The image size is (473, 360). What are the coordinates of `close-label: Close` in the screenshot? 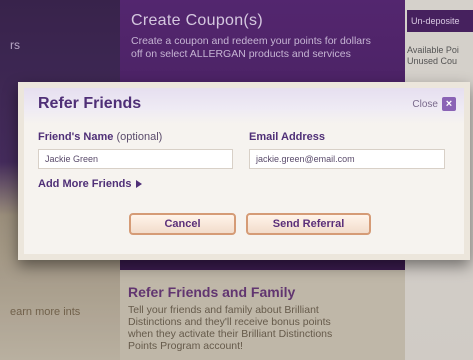 It's located at (425, 104).